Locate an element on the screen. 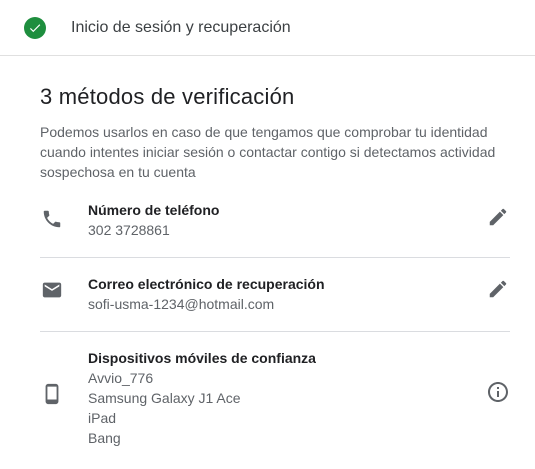 This screenshot has width=535, height=469. device-name: Samsung Galaxy J1 Ace is located at coordinates (164, 398).